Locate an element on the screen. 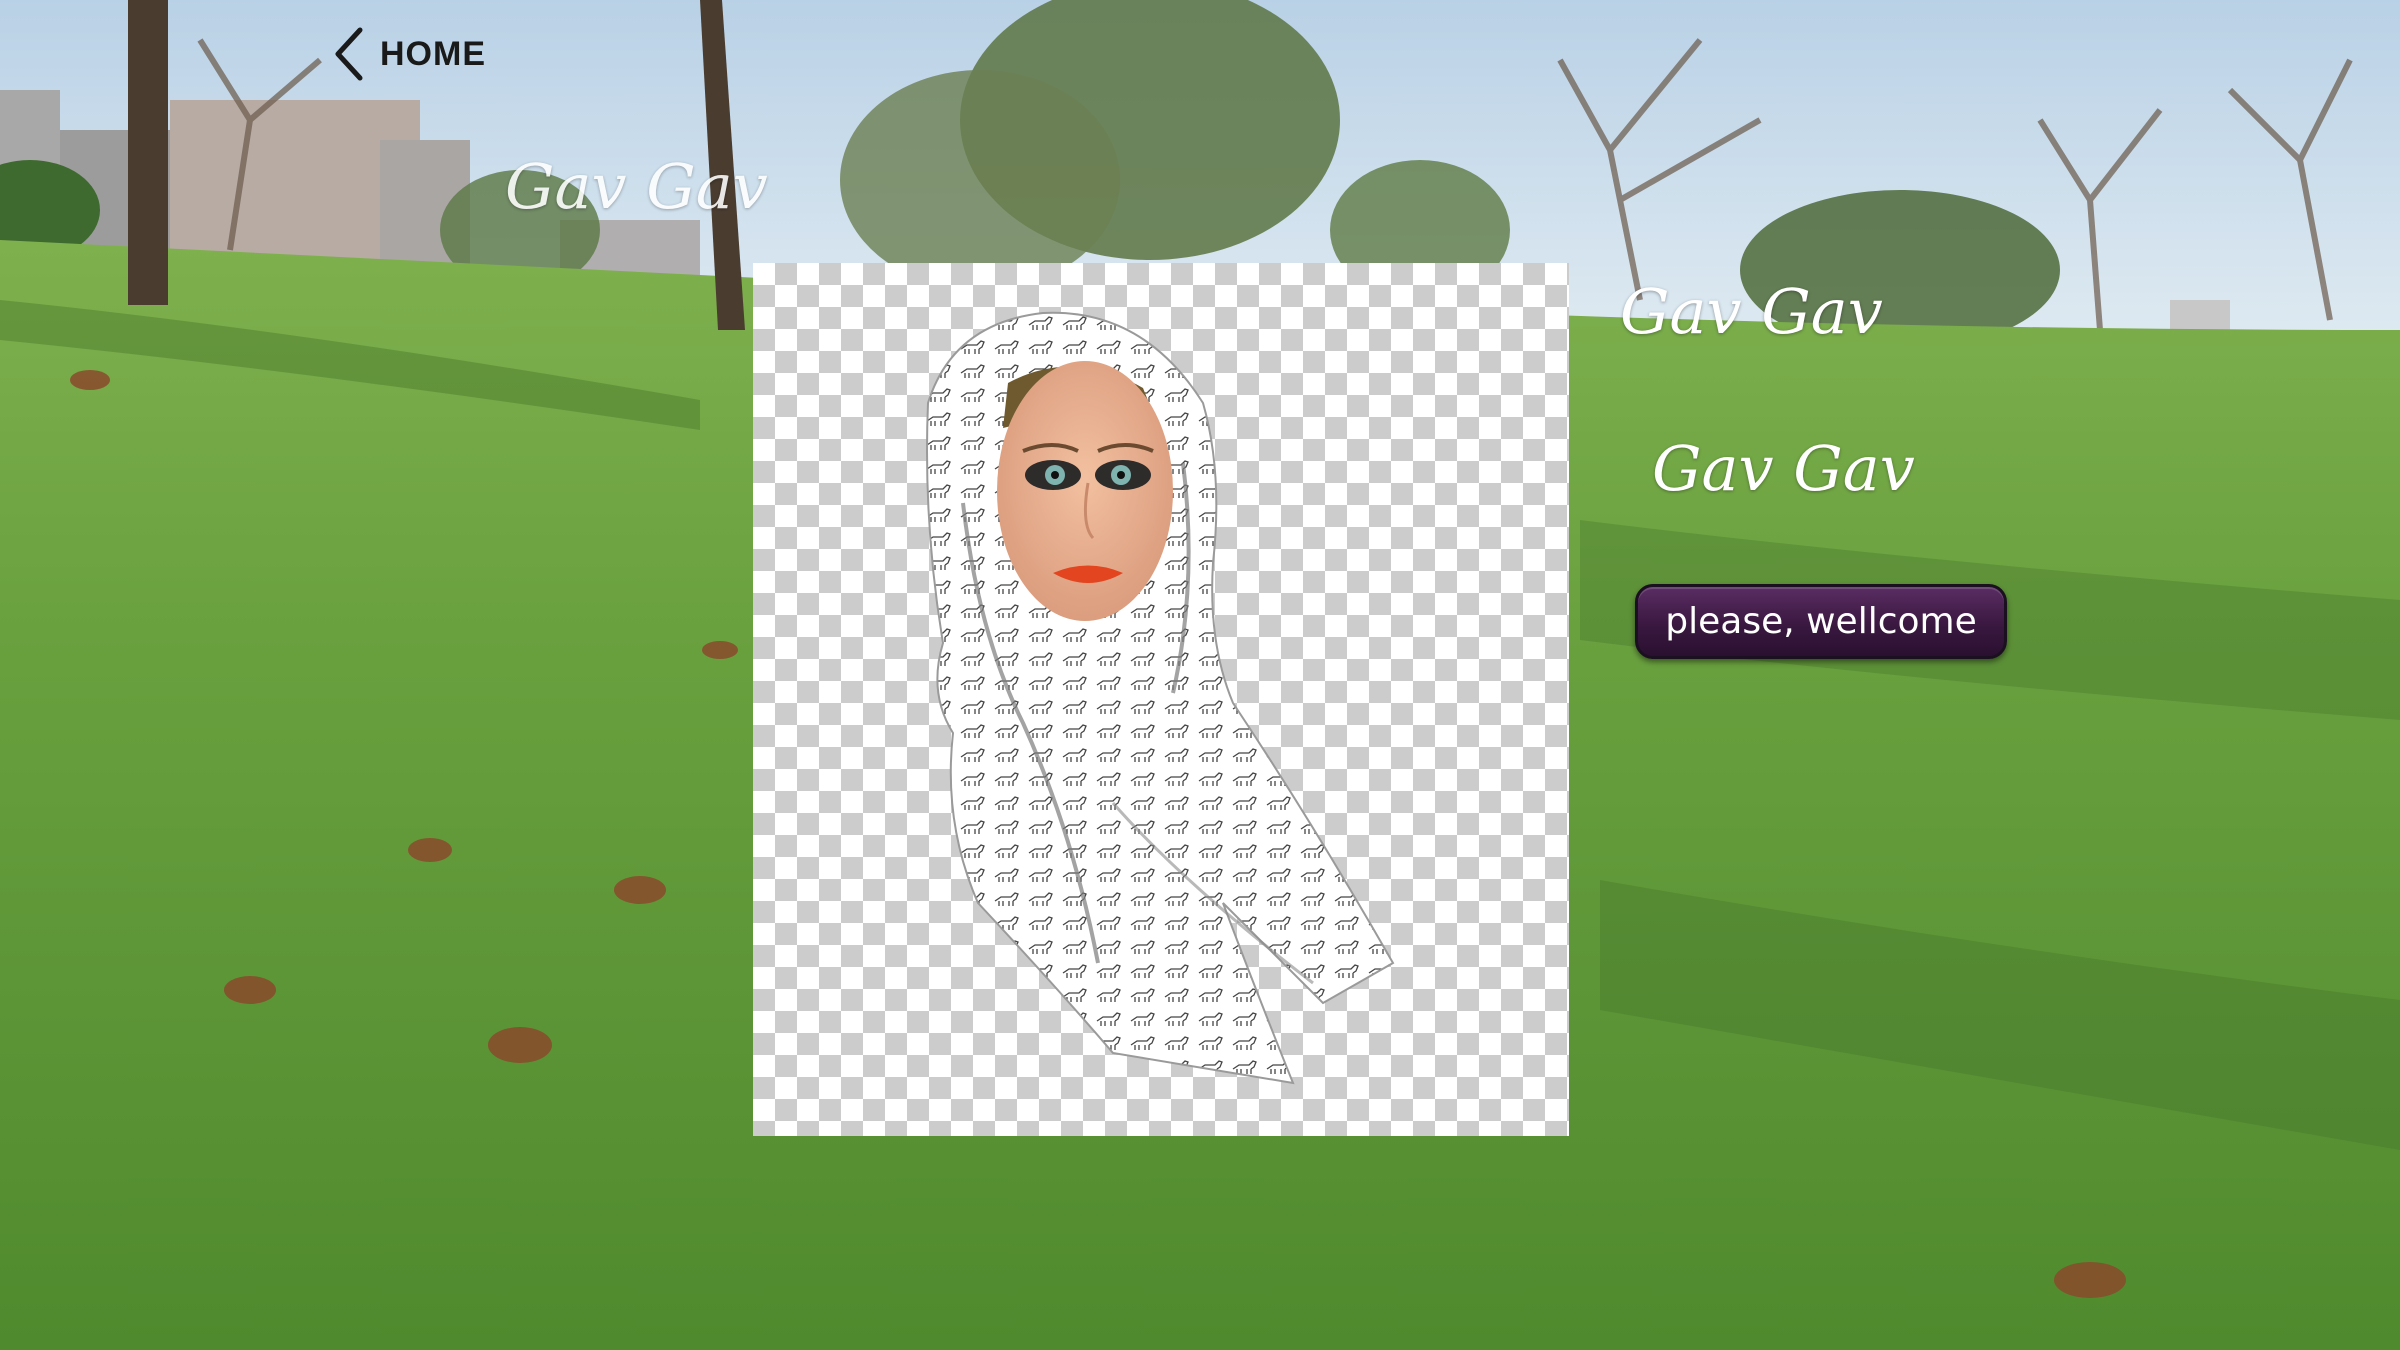 This screenshot has width=2400, height=1350. caption-gav-gav-3: Gav Gav is located at coordinates (1783, 468).